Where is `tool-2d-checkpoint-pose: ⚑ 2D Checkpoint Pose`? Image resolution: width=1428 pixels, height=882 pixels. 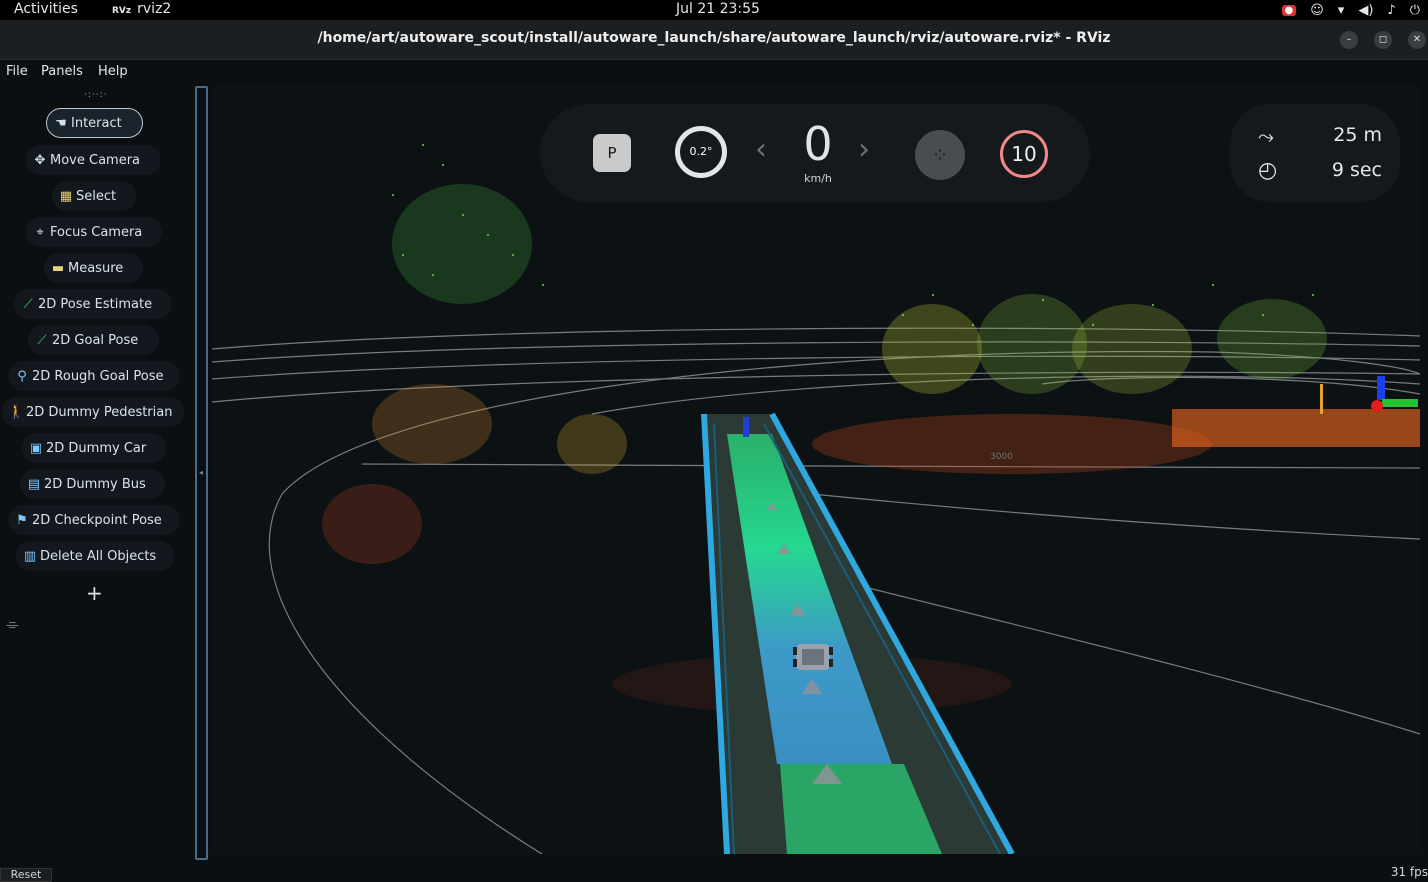 tool-2d-checkpoint-pose: ⚑ 2D Checkpoint Pose is located at coordinates (94, 520).